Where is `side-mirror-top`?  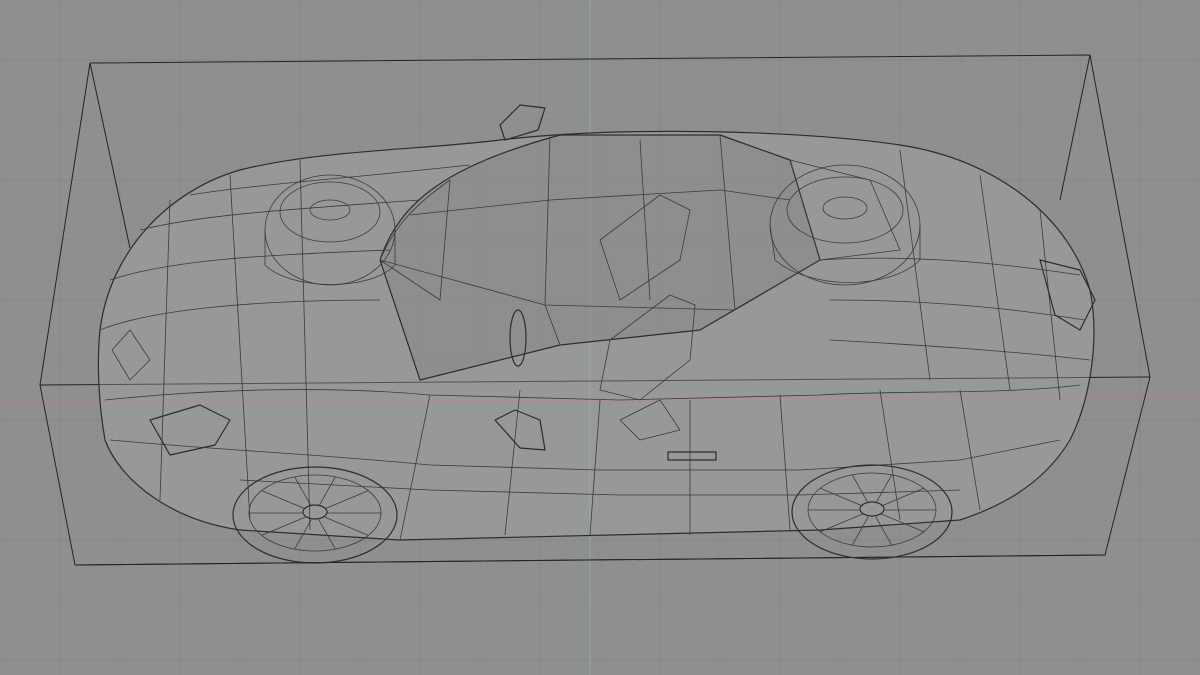
side-mirror-top is located at coordinates (522, 122).